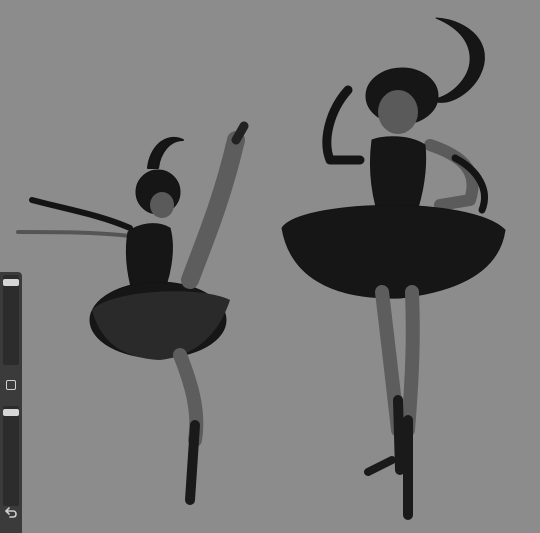 This screenshot has width=540, height=533. I want to click on undo-icon, so click(11, 512).